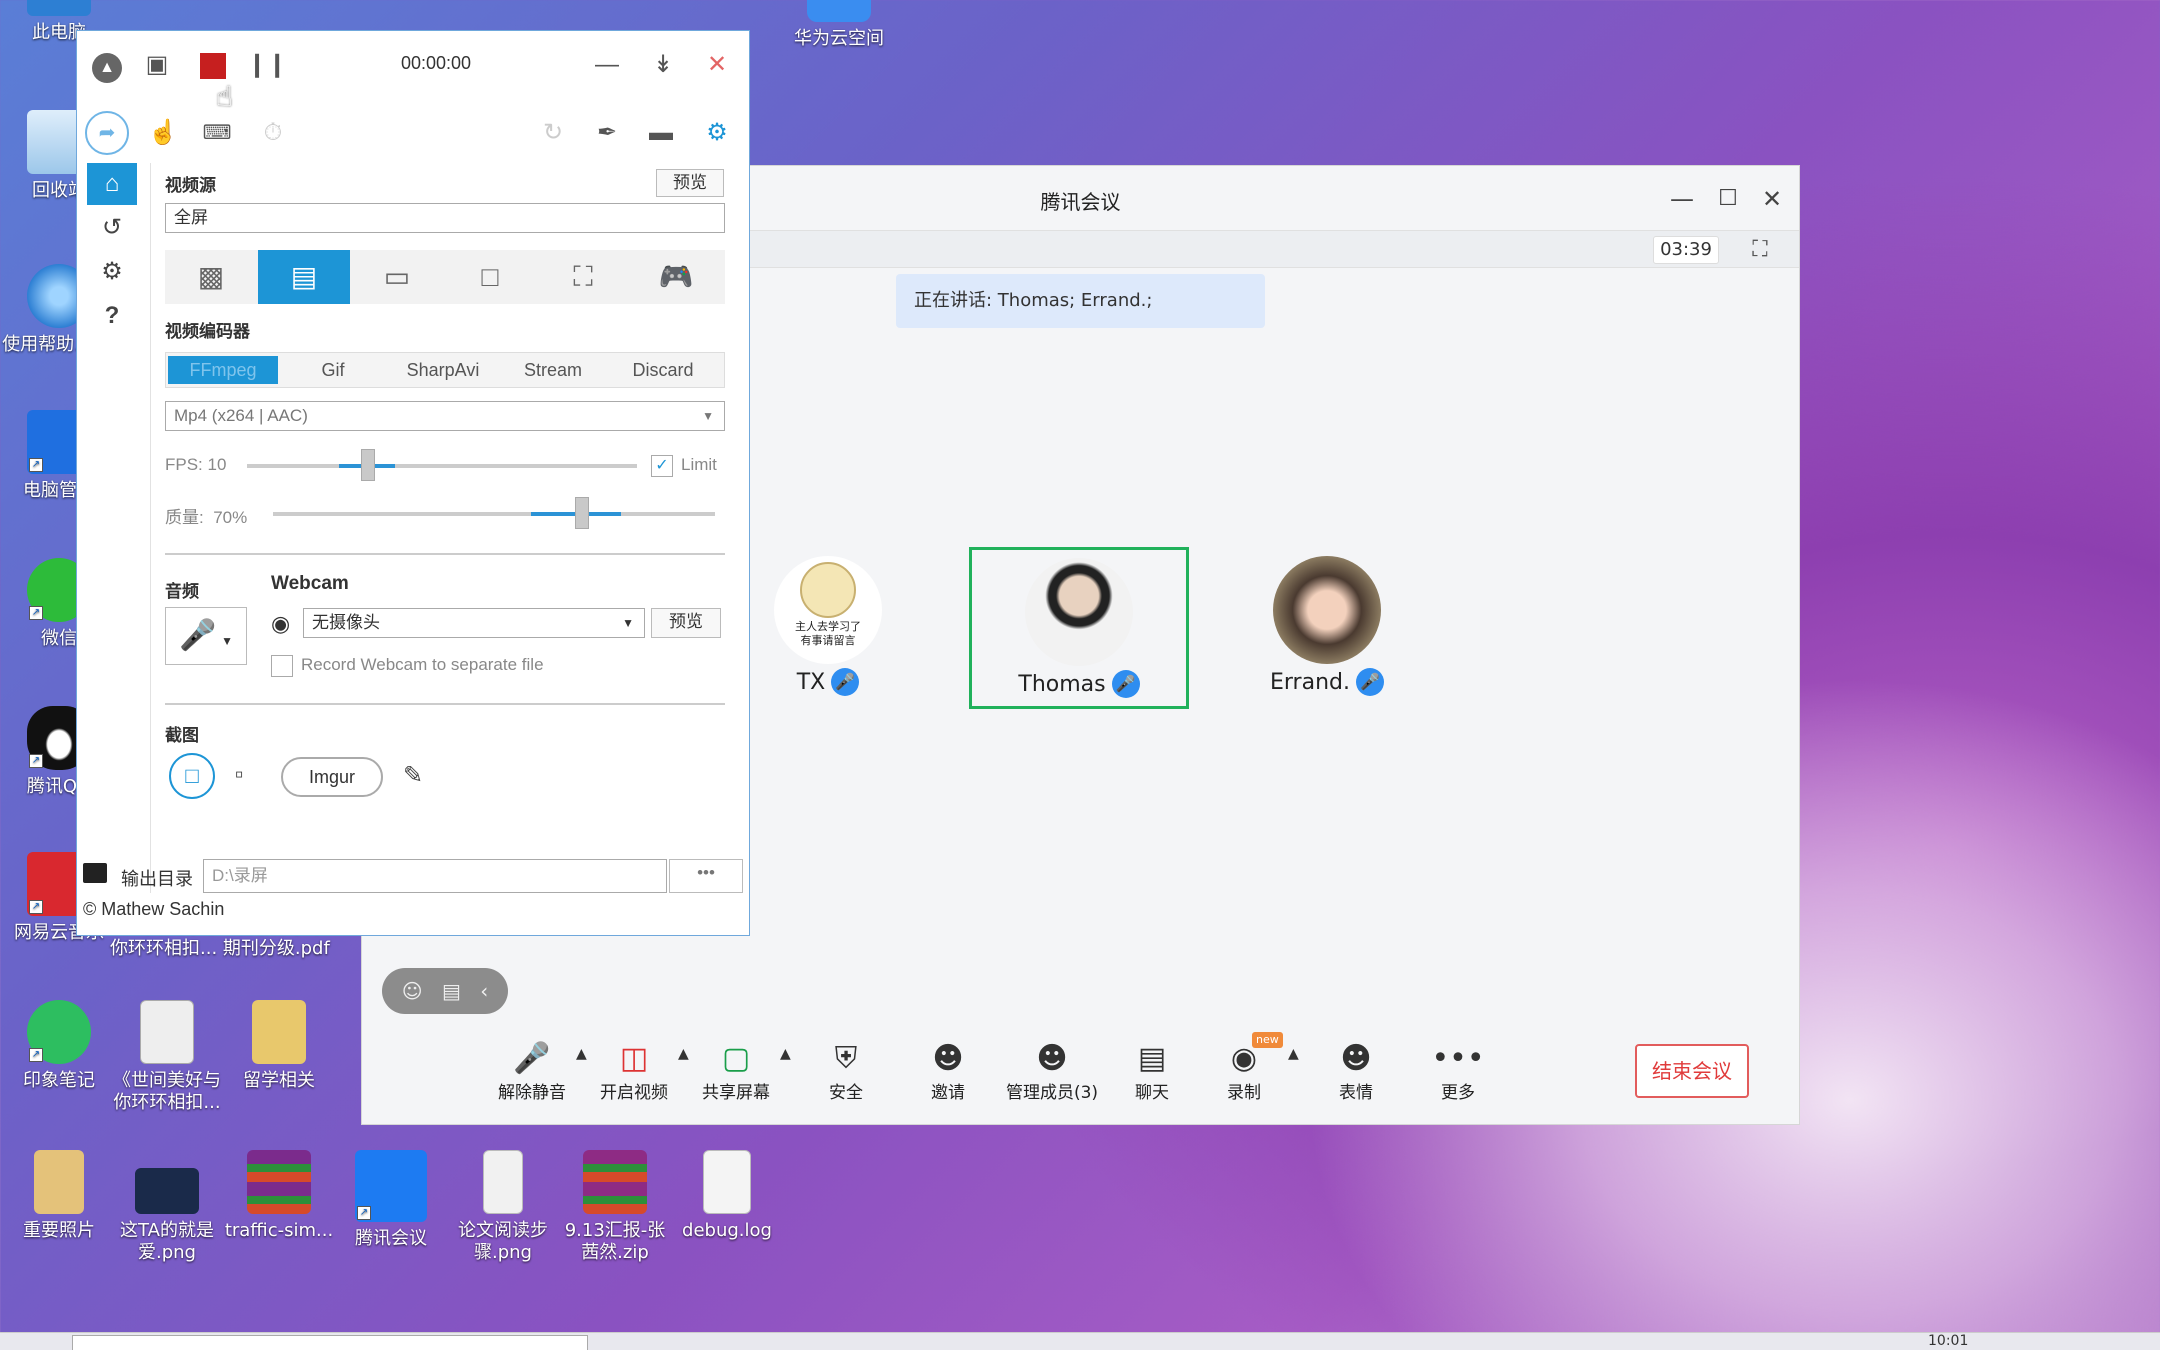 Image resolution: width=2160 pixels, height=1350 pixels. What do you see at coordinates (839, 25) in the screenshot?
I see `desktop-icon-huawei-cloud: 华为云空间` at bounding box center [839, 25].